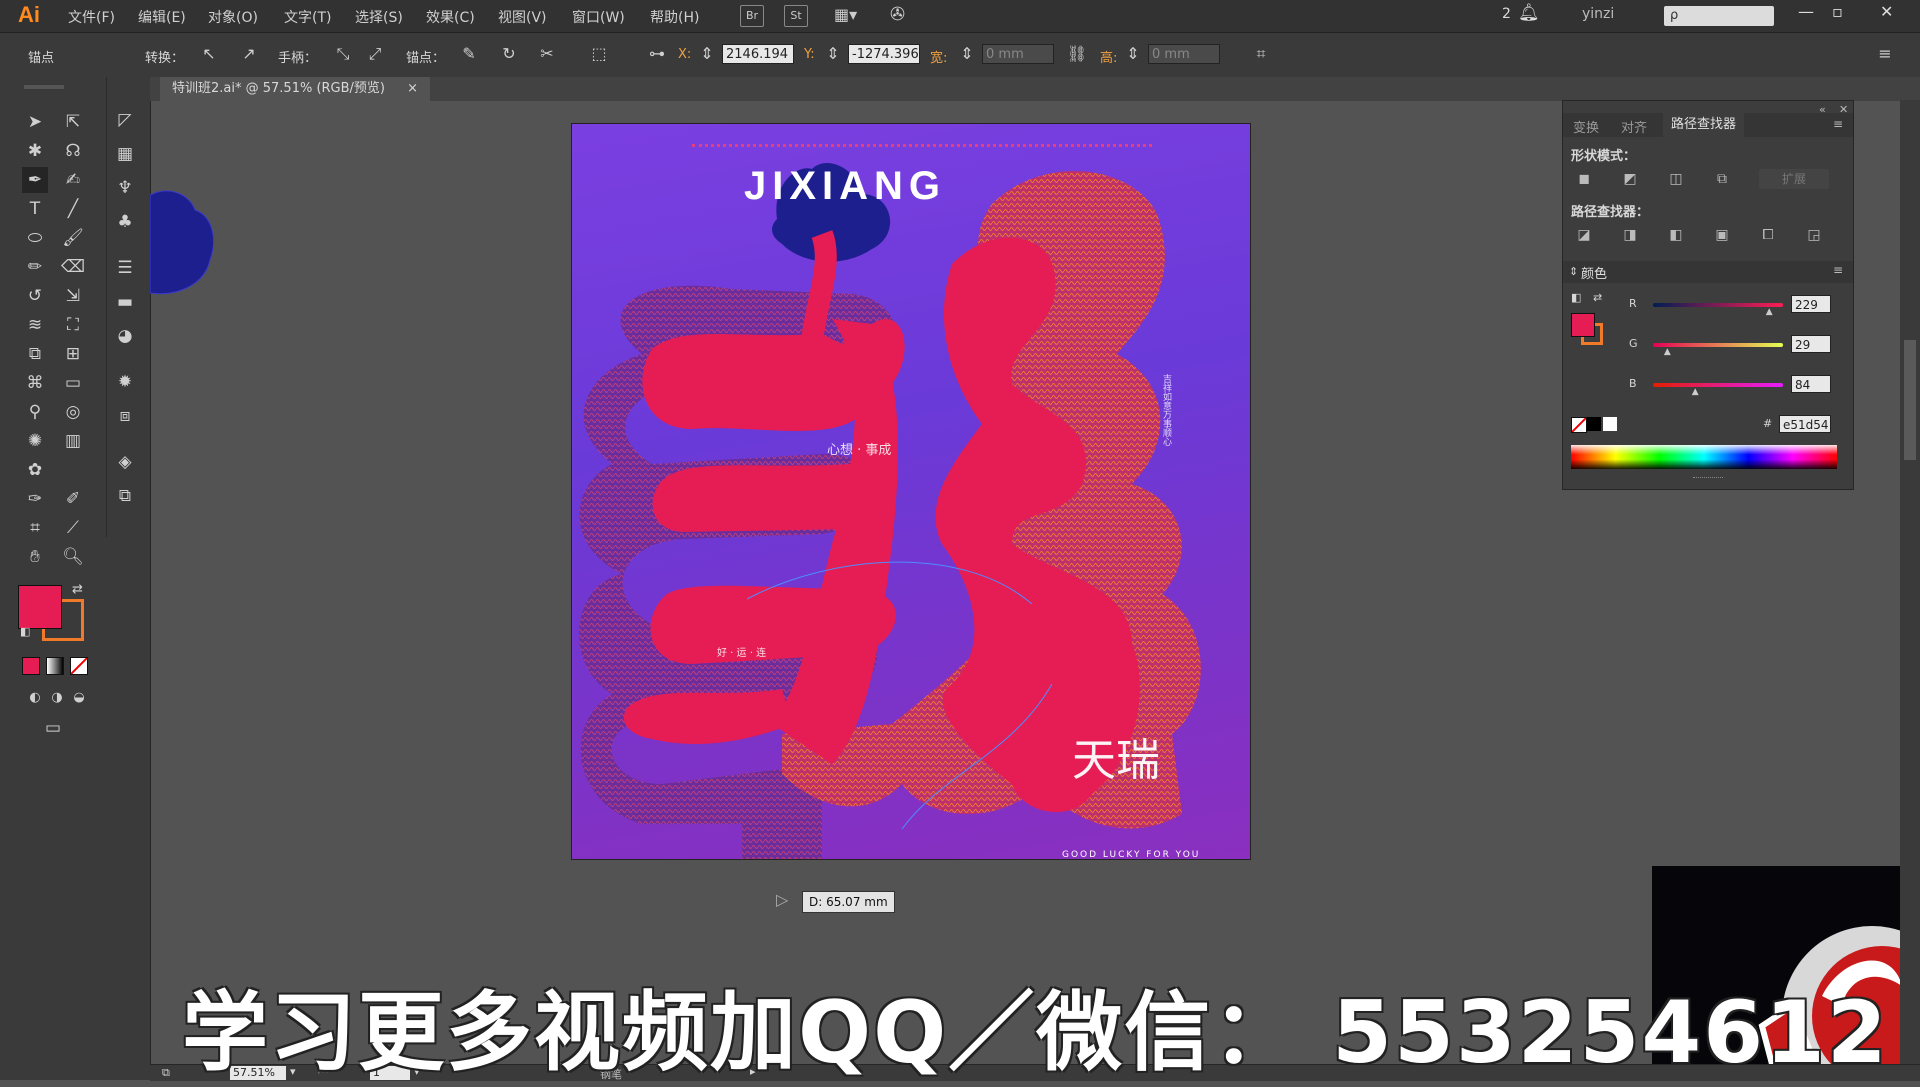  Describe the element at coordinates (1838, 270) in the screenshot. I see `color-panel-menu-icon: ≡` at that location.